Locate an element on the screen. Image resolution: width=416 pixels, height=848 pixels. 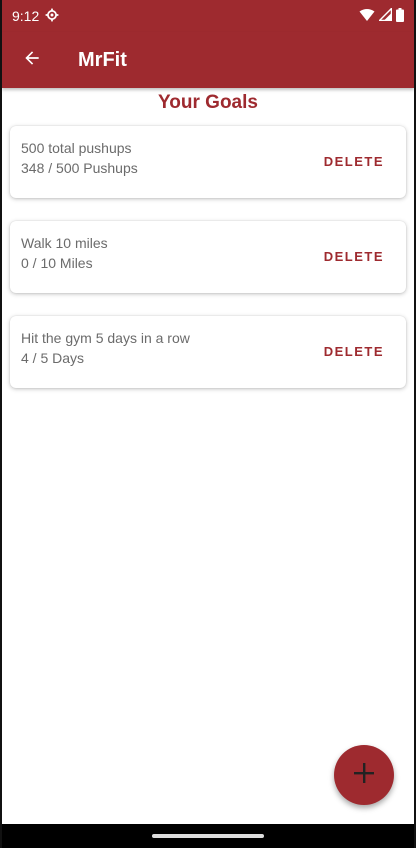
battery-icon is located at coordinates (400, 16).